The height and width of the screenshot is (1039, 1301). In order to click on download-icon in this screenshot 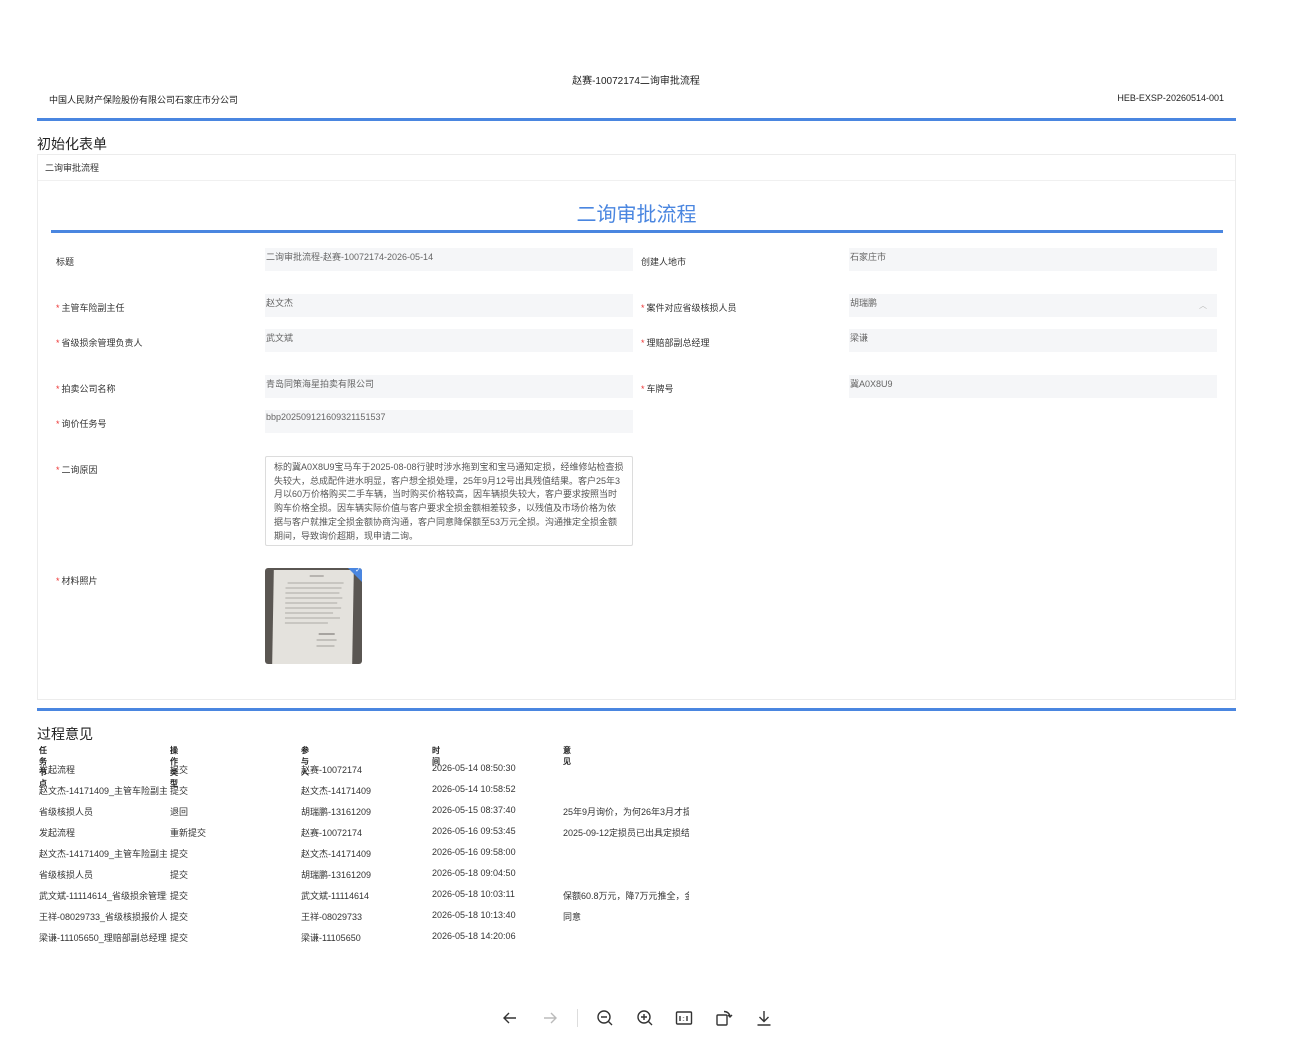, I will do `click(764, 1018)`.